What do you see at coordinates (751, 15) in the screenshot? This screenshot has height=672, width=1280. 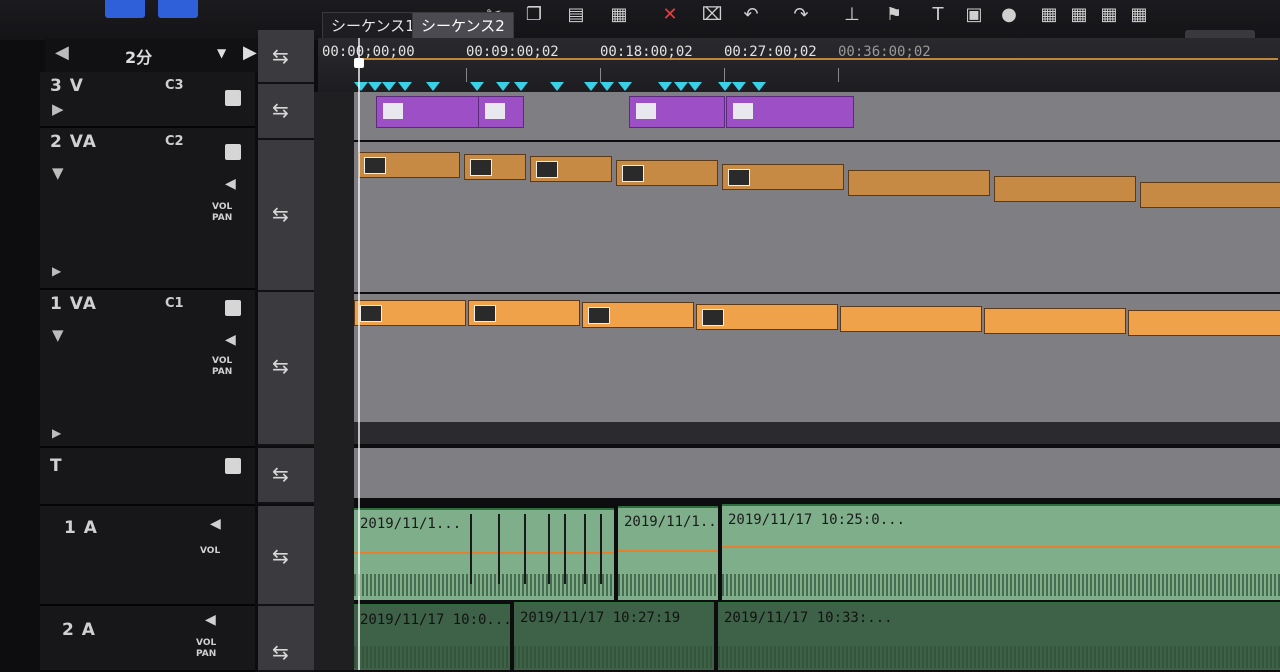 I see `undo-icon: ↶` at bounding box center [751, 15].